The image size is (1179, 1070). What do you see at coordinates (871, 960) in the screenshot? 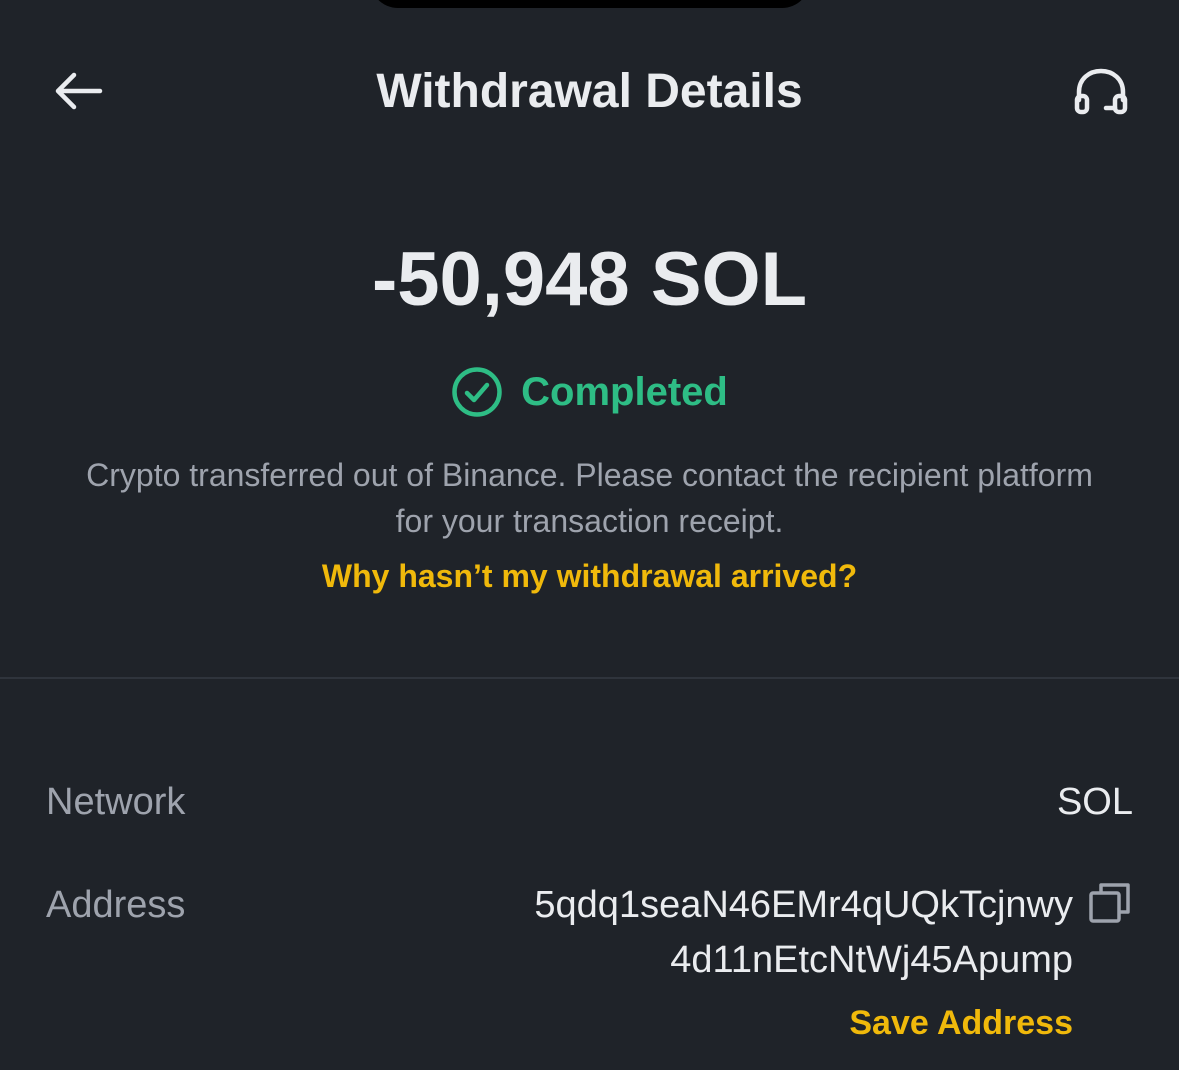
I see `address-value-line2: 4d11nEtcNtWj45Apump` at bounding box center [871, 960].